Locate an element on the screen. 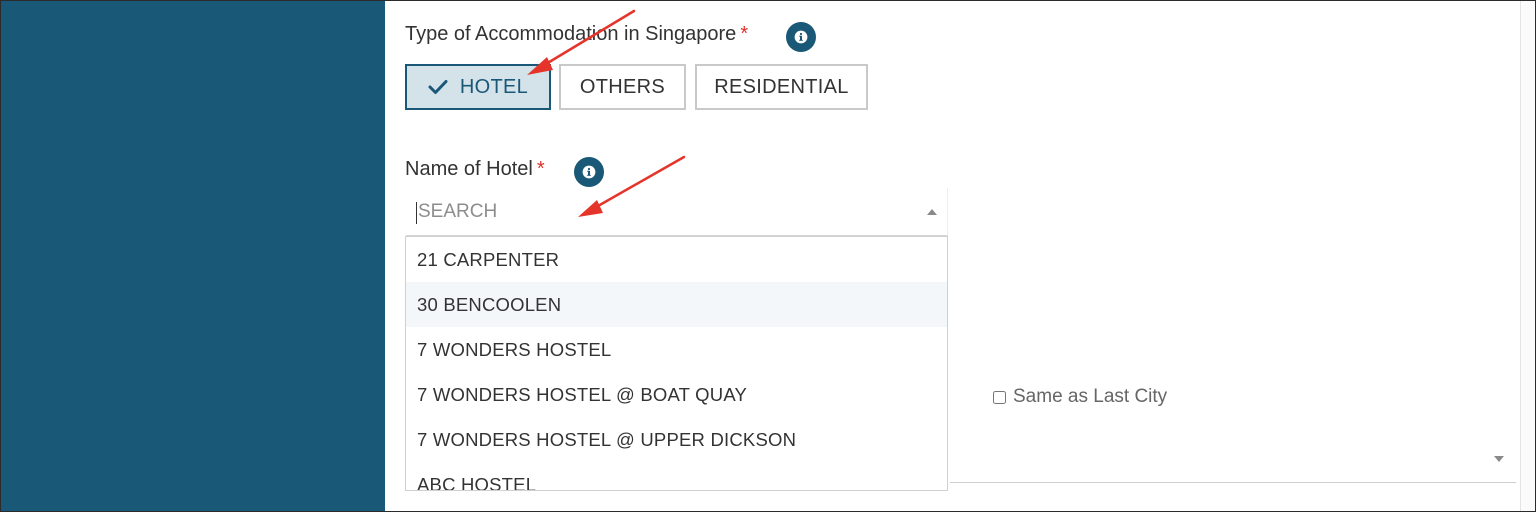 The height and width of the screenshot is (512, 1536). accommodation-type-label: Type of Accommodation in Singapore * is located at coordinates (576, 34).